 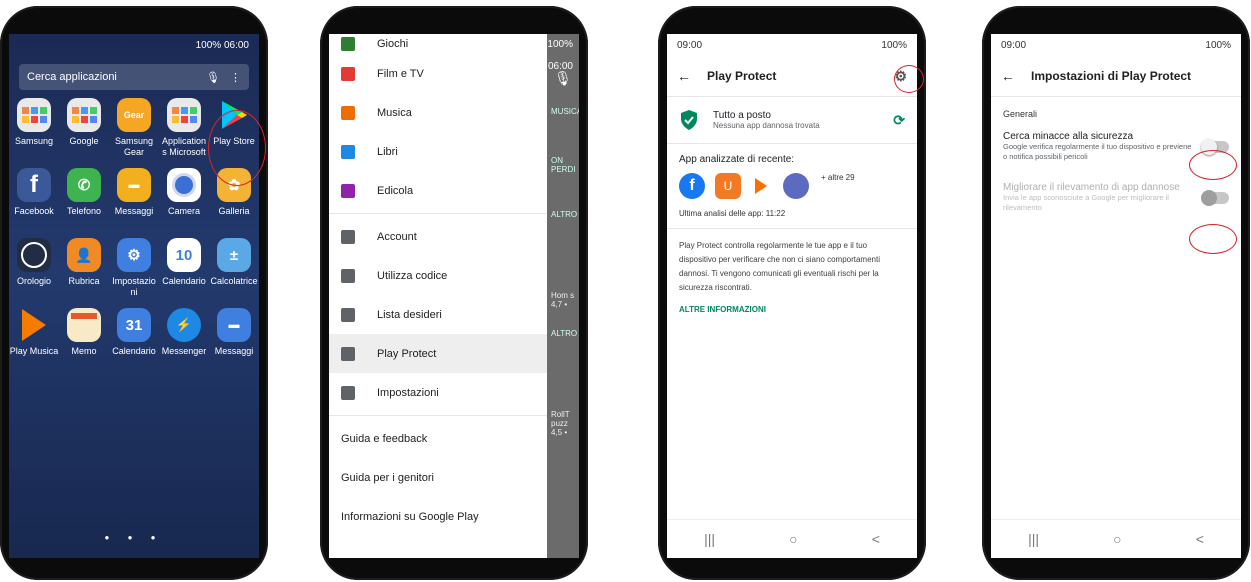 What do you see at coordinates (438, 112) in the screenshot?
I see `drawer-item: Musica` at bounding box center [438, 112].